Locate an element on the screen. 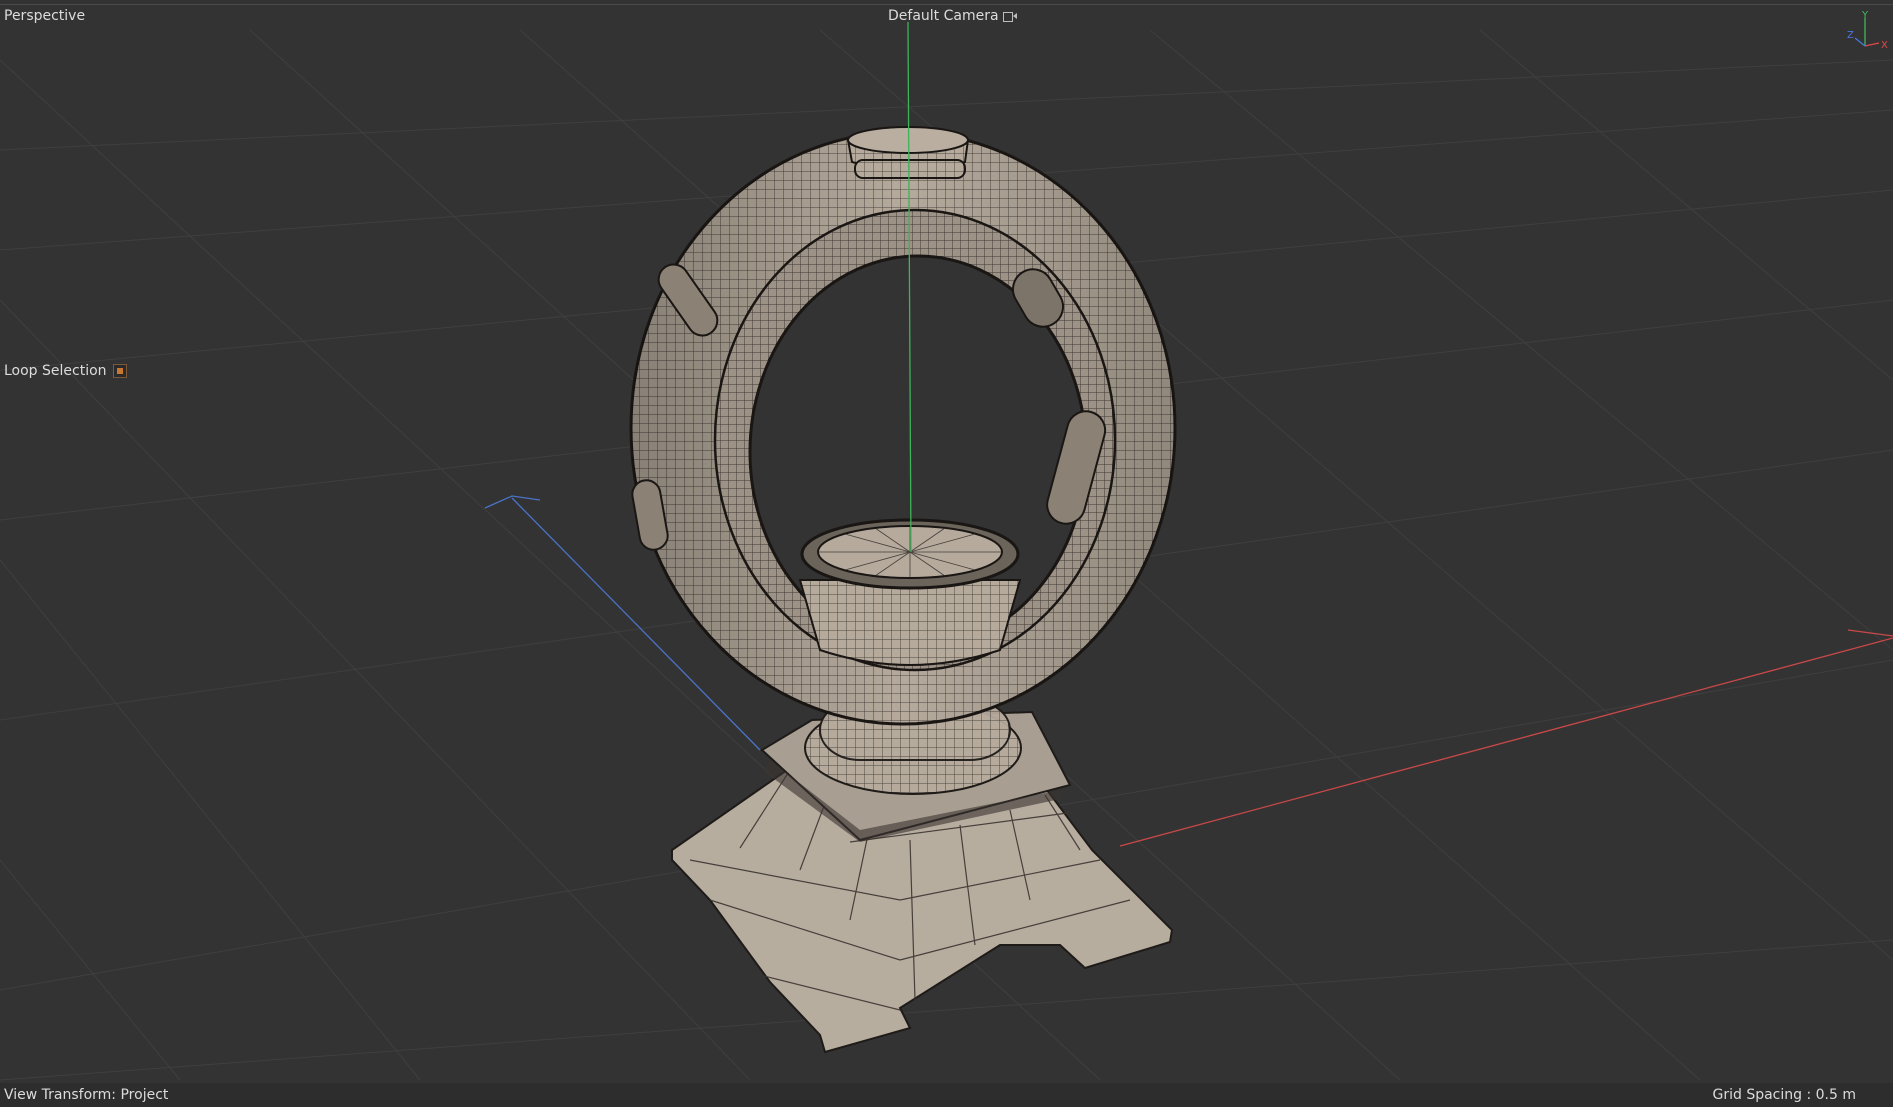 This screenshot has width=1893, height=1107. cup-body is located at coordinates (910, 622).